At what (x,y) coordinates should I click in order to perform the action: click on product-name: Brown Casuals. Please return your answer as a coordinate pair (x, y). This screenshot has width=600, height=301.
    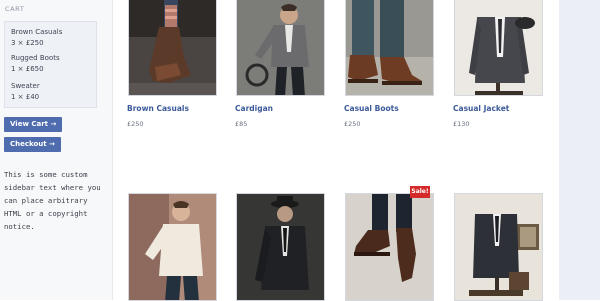
    Looking at the image, I should click on (158, 108).